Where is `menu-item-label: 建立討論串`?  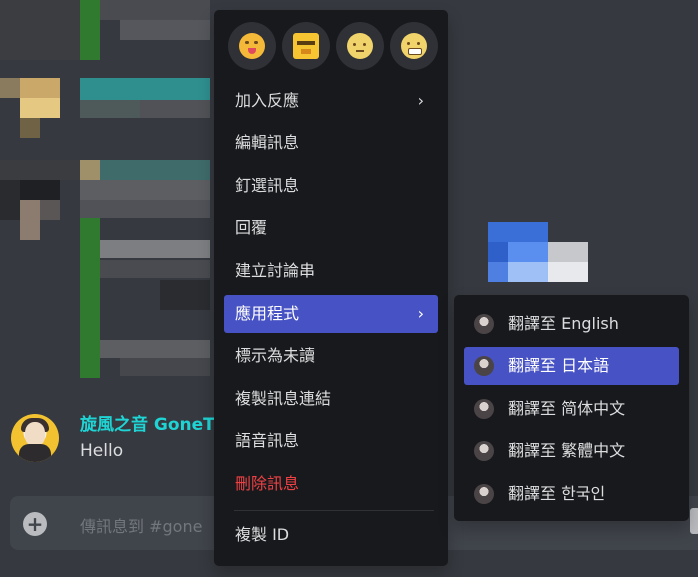 menu-item-label: 建立討論串 is located at coordinates (275, 270).